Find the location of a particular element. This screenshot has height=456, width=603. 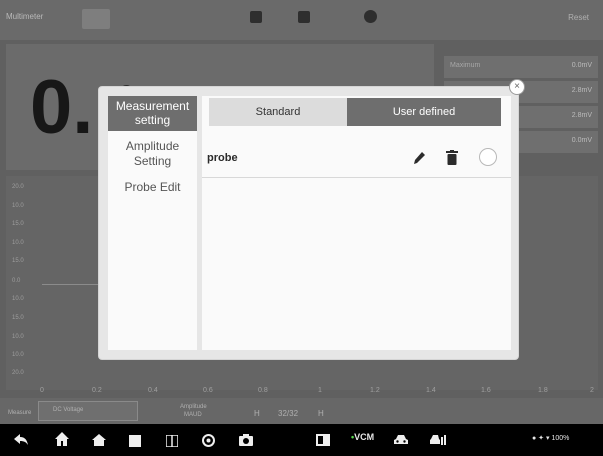

tab-user-defined: User defined is located at coordinates (424, 112).